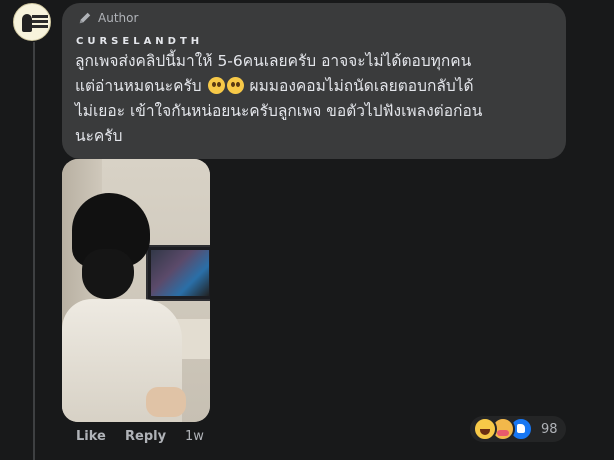 The width and height of the screenshot is (614, 460). Describe the element at coordinates (138, 86) in the screenshot. I see `comment-line: แต่อ่านหมดนะครับ` at that location.